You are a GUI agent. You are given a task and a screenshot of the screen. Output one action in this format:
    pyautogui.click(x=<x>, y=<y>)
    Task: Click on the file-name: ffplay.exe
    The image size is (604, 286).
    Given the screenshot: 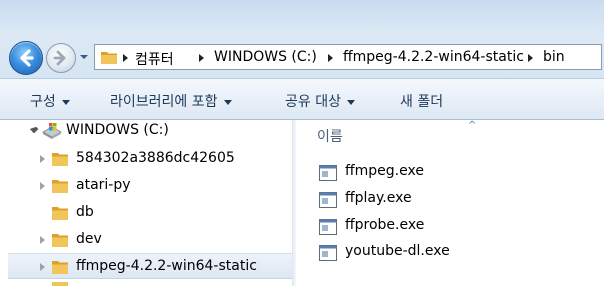 What is the action you would take?
    pyautogui.click(x=378, y=198)
    